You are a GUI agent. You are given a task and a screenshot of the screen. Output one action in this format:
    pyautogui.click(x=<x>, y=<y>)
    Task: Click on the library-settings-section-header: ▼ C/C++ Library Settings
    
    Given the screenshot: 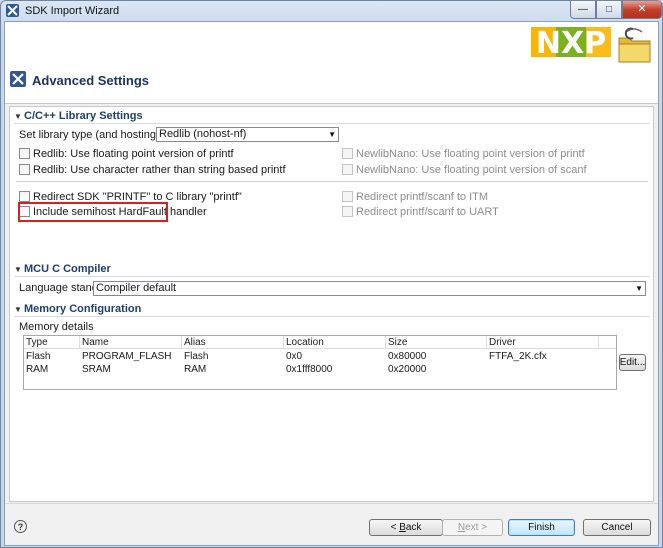 What is the action you would take?
    pyautogui.click(x=332, y=116)
    